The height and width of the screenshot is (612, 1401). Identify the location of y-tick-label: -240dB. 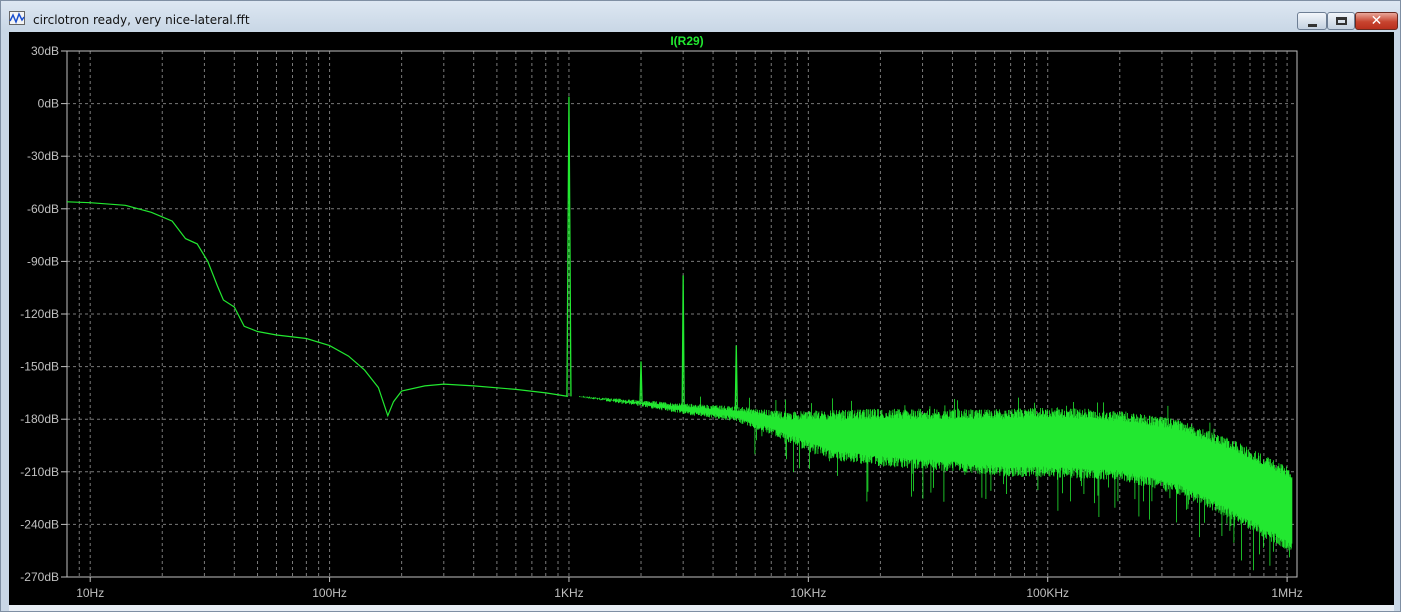
(39, 524).